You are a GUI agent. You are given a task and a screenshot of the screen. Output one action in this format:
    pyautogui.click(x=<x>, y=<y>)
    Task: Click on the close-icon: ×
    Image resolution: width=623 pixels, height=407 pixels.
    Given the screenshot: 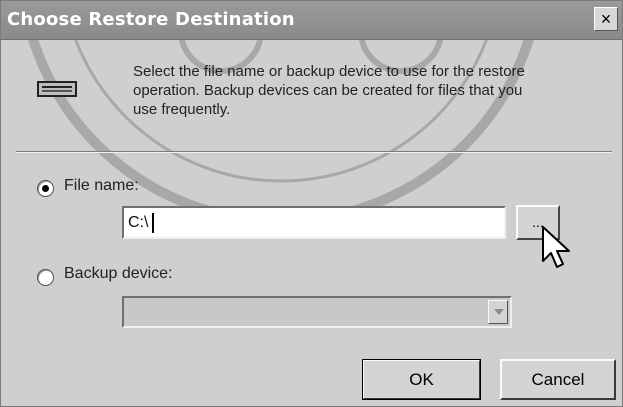 What is the action you would take?
    pyautogui.click(x=606, y=19)
    